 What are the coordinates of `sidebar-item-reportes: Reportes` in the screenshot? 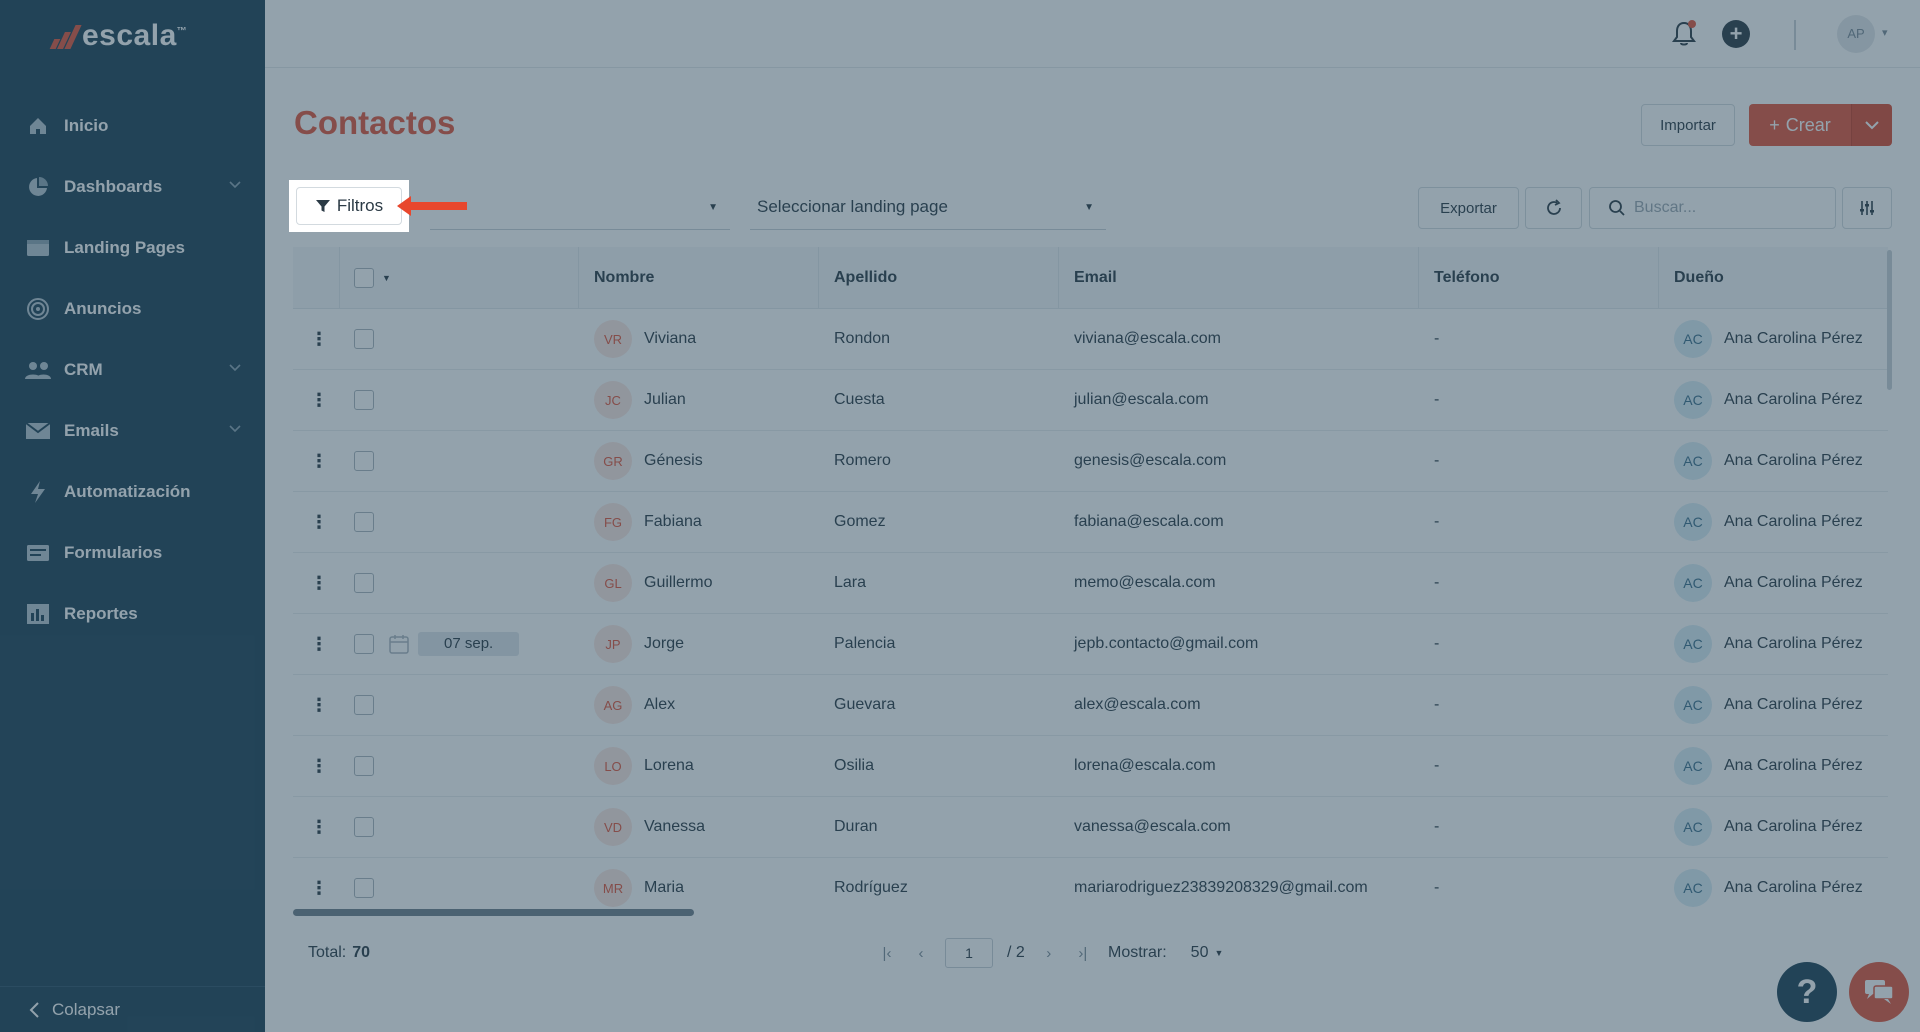 It's located at (132, 613).